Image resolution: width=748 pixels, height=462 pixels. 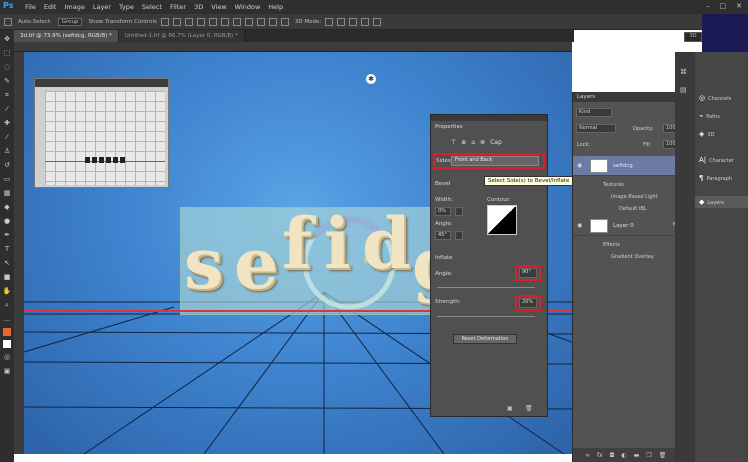 What do you see at coordinates (7, 235) in the screenshot?
I see `pen-tool-icon: ✒` at bounding box center [7, 235].